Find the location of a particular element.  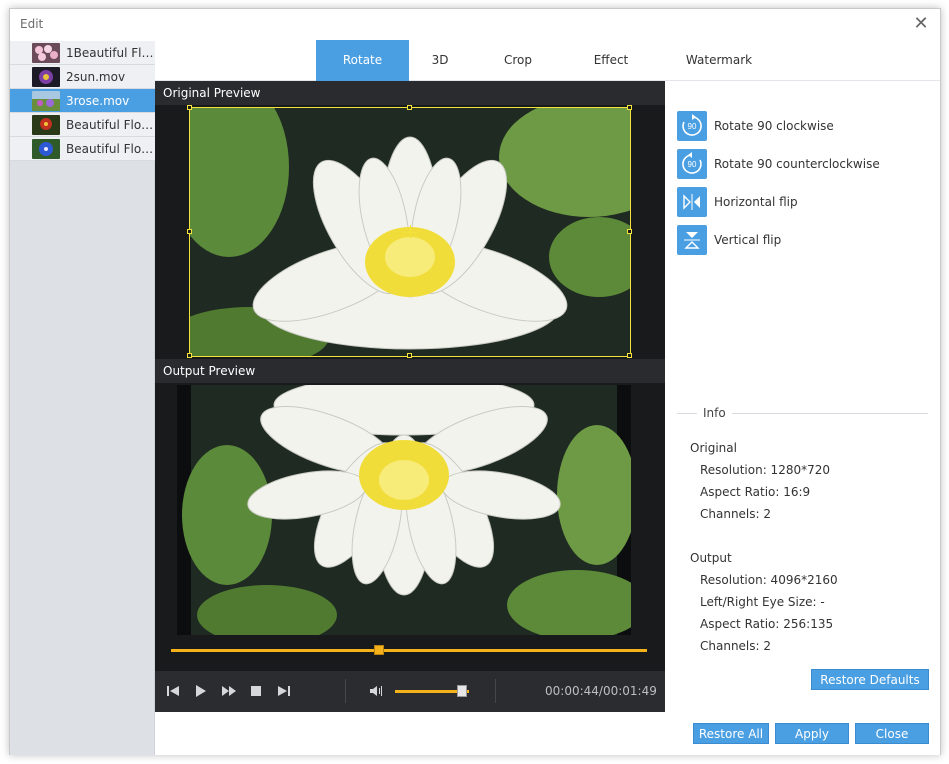

original-resolution: Resolution: 1280*720 is located at coordinates (765, 470).